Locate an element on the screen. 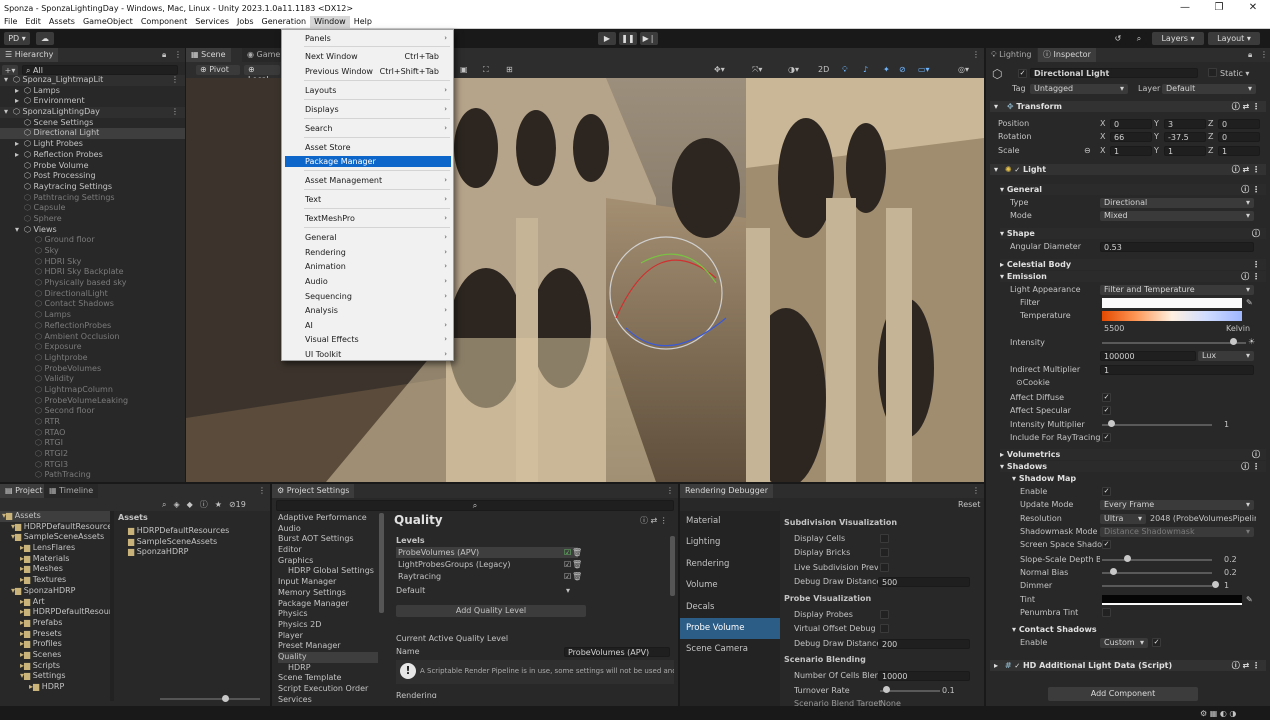 Image resolution: width=1270 pixels, height=720 pixels. level-delete-icon: 🗑︎ is located at coordinates (577, 552).